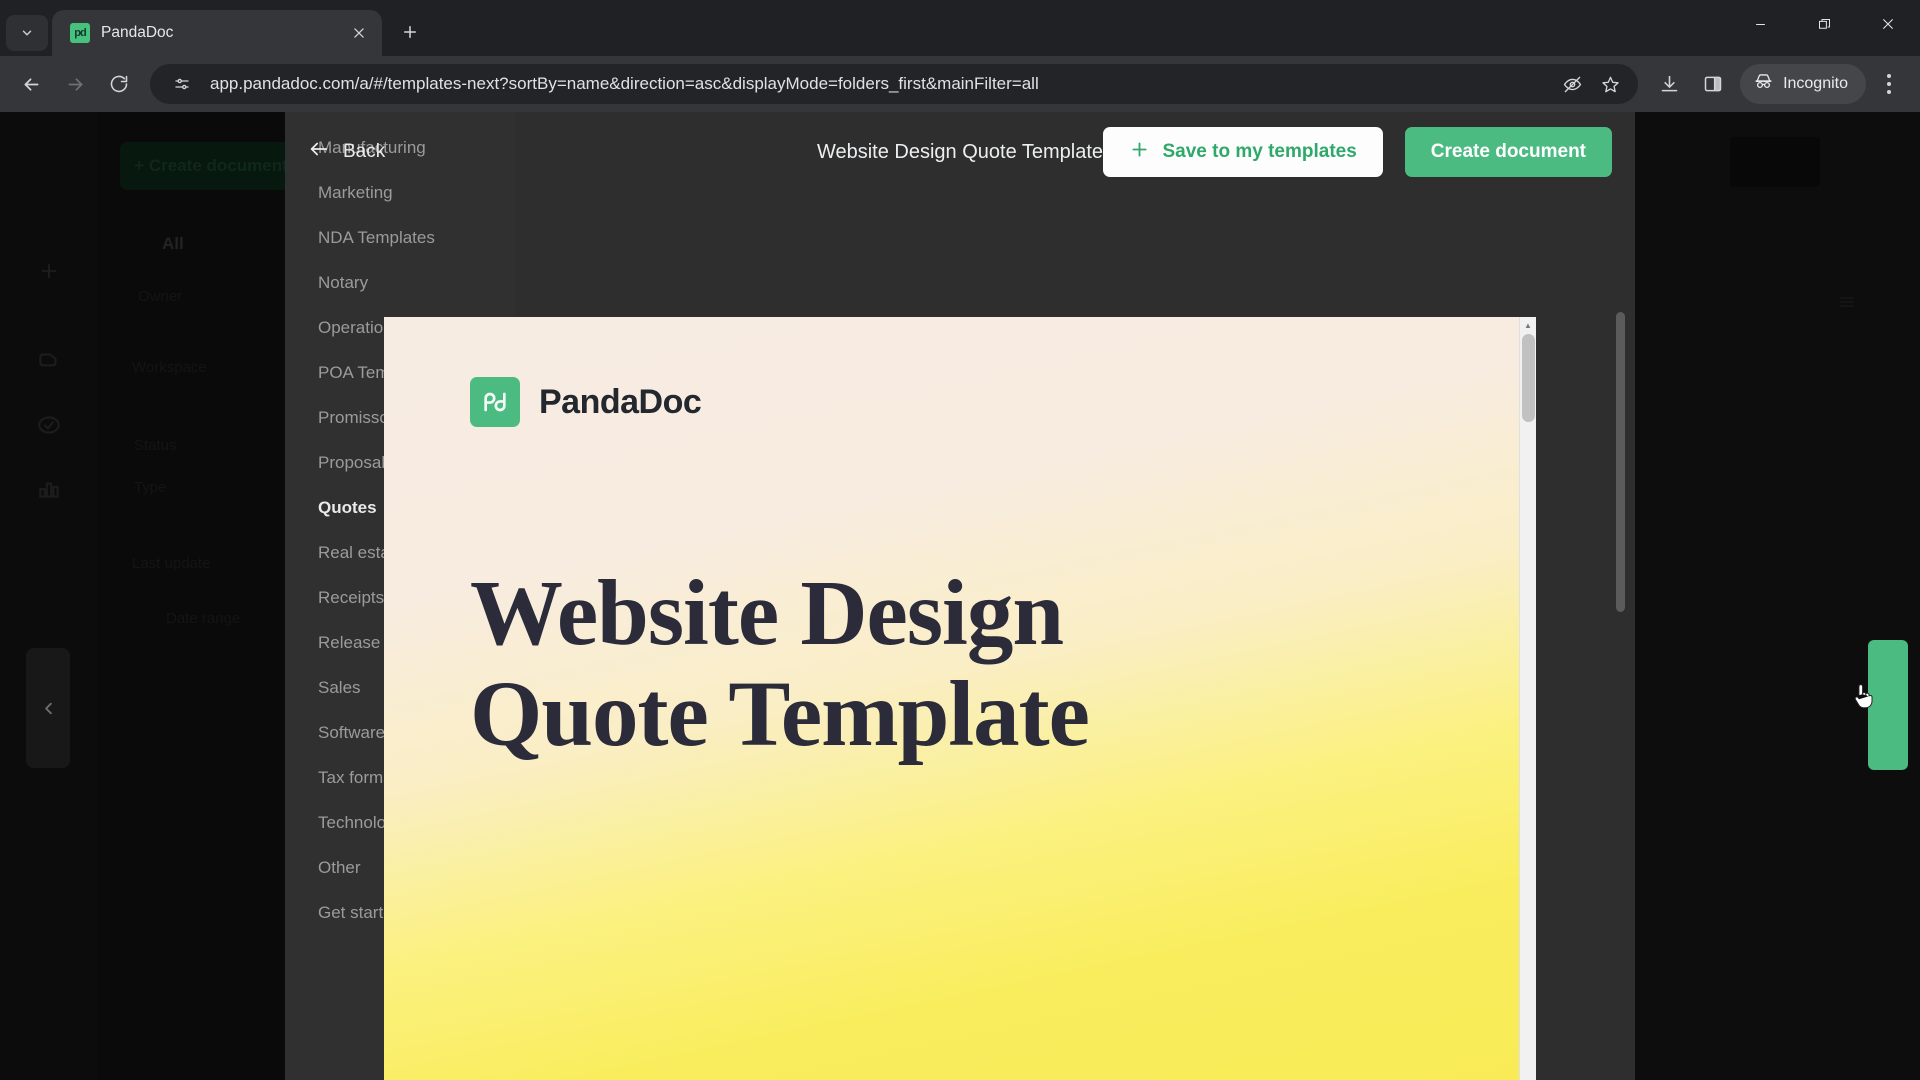 This screenshot has height=1080, width=1920. Describe the element at coordinates (1620, 462) in the screenshot. I see `modal-scrollbar-thumb` at that location.